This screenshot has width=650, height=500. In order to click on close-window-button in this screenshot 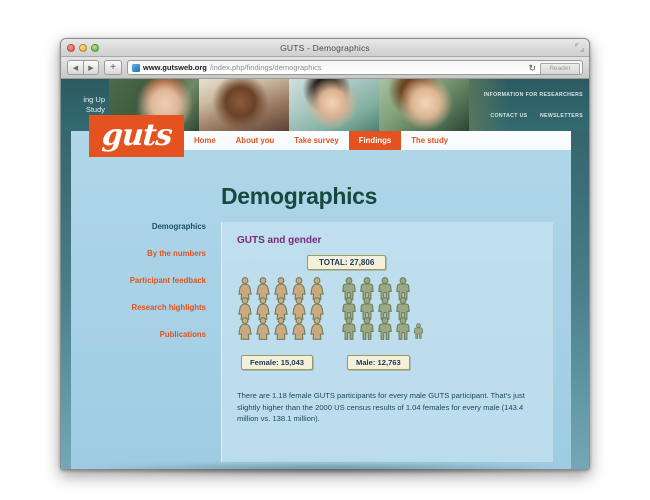, I will do `click(71, 47)`.